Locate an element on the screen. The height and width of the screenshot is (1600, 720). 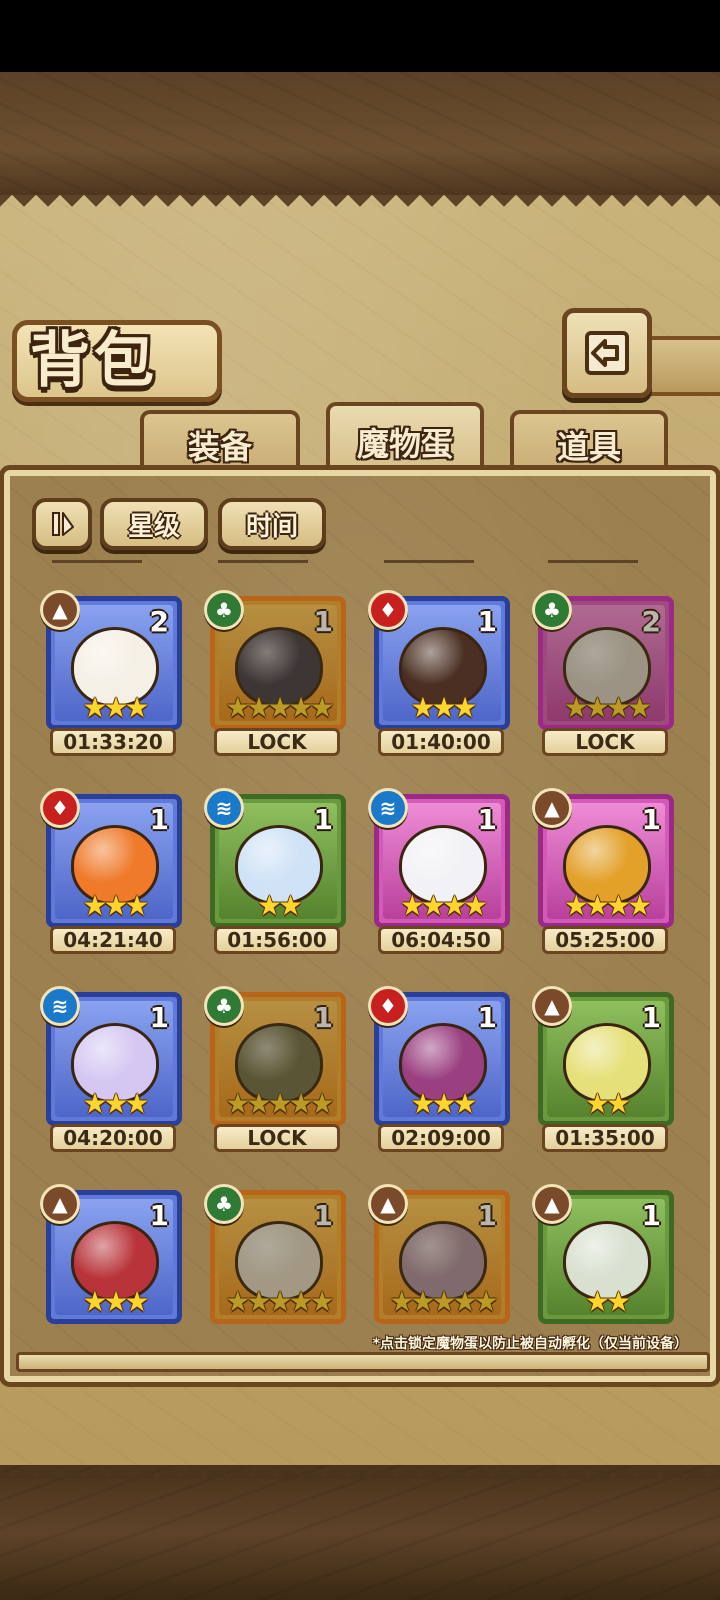
sort-toggle-icon is located at coordinates (63, 524).